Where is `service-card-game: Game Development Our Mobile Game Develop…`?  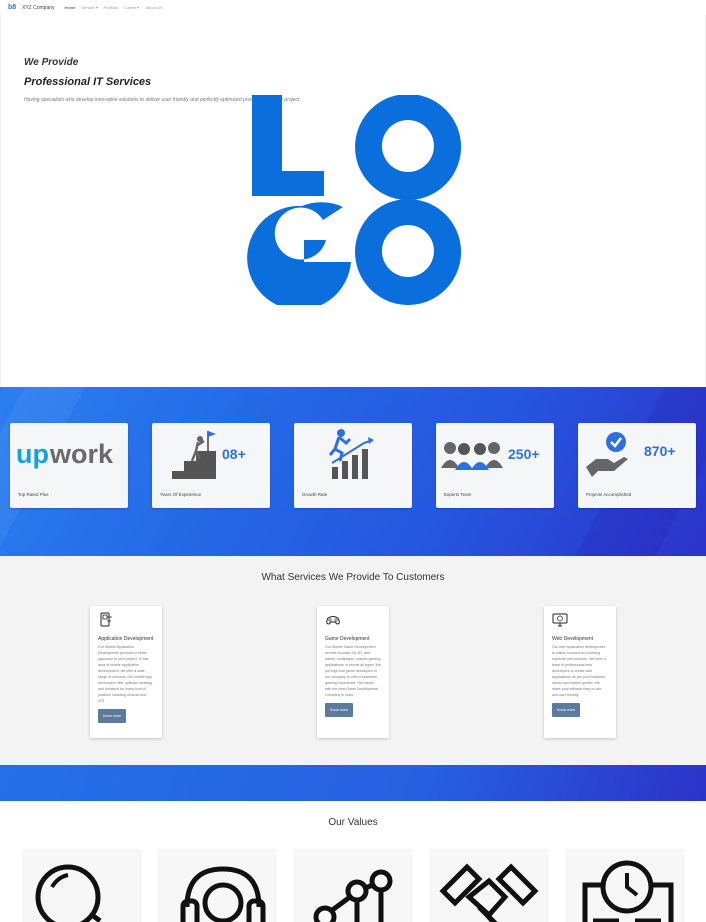
service-card-game: Game Development Our Mobile Game Develop… is located at coordinates (353, 672).